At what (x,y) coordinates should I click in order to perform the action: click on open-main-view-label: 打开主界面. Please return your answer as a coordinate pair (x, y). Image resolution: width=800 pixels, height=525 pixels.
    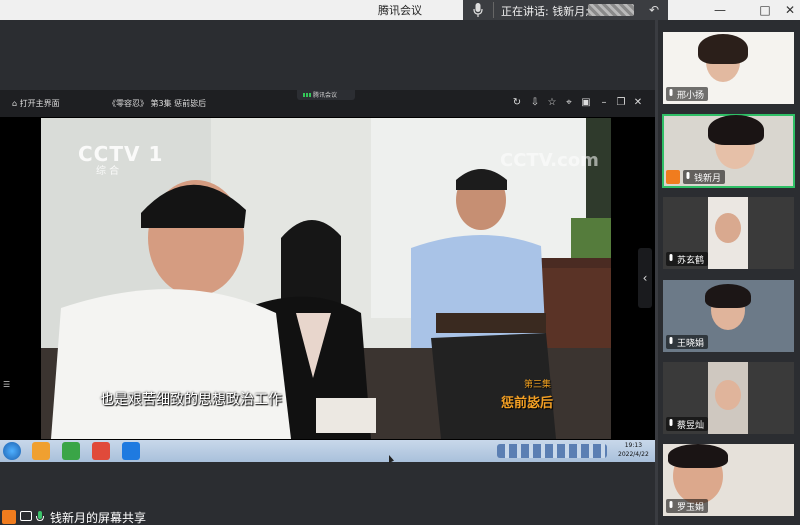
    Looking at the image, I should click on (39, 103).